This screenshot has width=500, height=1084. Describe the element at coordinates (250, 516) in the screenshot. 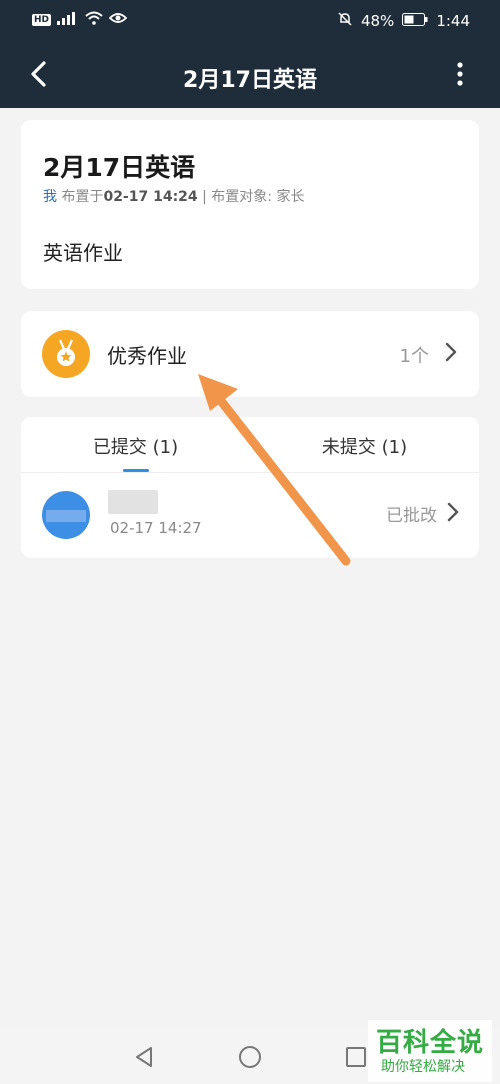

I see `submission-row: 02-17 14:27 已批改` at that location.